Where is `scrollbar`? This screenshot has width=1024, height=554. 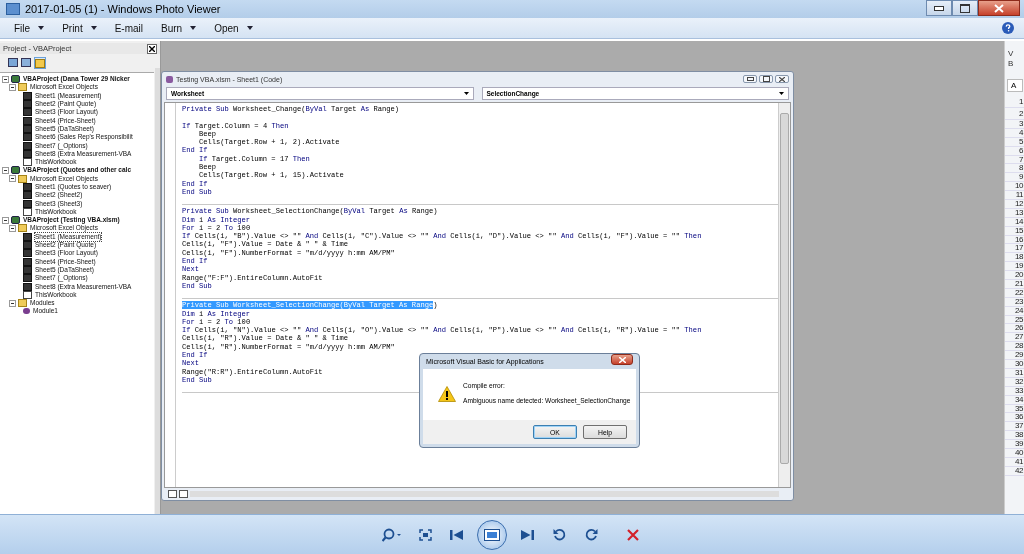
scrollbar is located at coordinates (784, 295).